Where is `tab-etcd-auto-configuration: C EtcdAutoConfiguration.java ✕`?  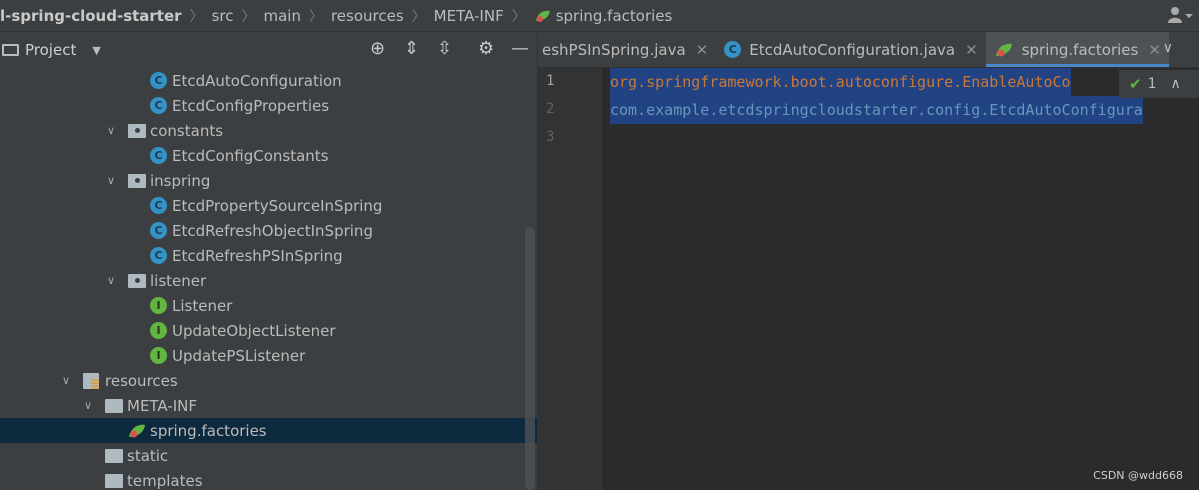 tab-etcd-auto-configuration: C EtcdAutoConfiguration.java ✕ is located at coordinates (850, 49).